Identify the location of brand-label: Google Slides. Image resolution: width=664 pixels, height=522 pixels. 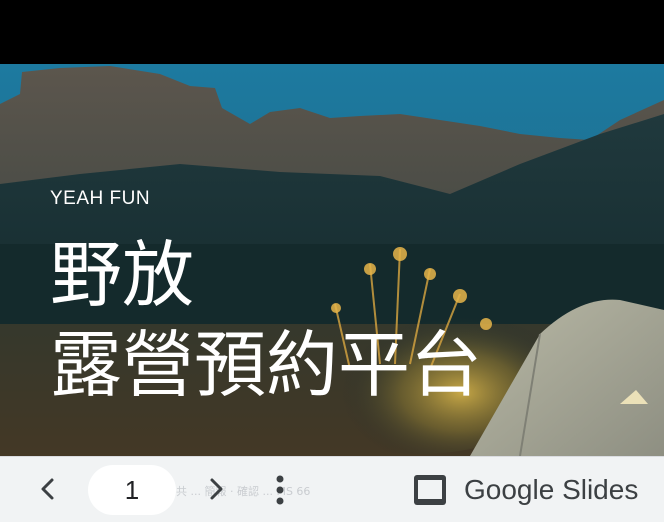
(551, 489).